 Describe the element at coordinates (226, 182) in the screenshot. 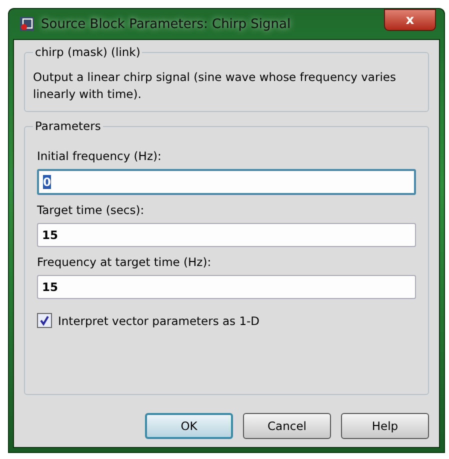

I see `input-field: 0` at that location.